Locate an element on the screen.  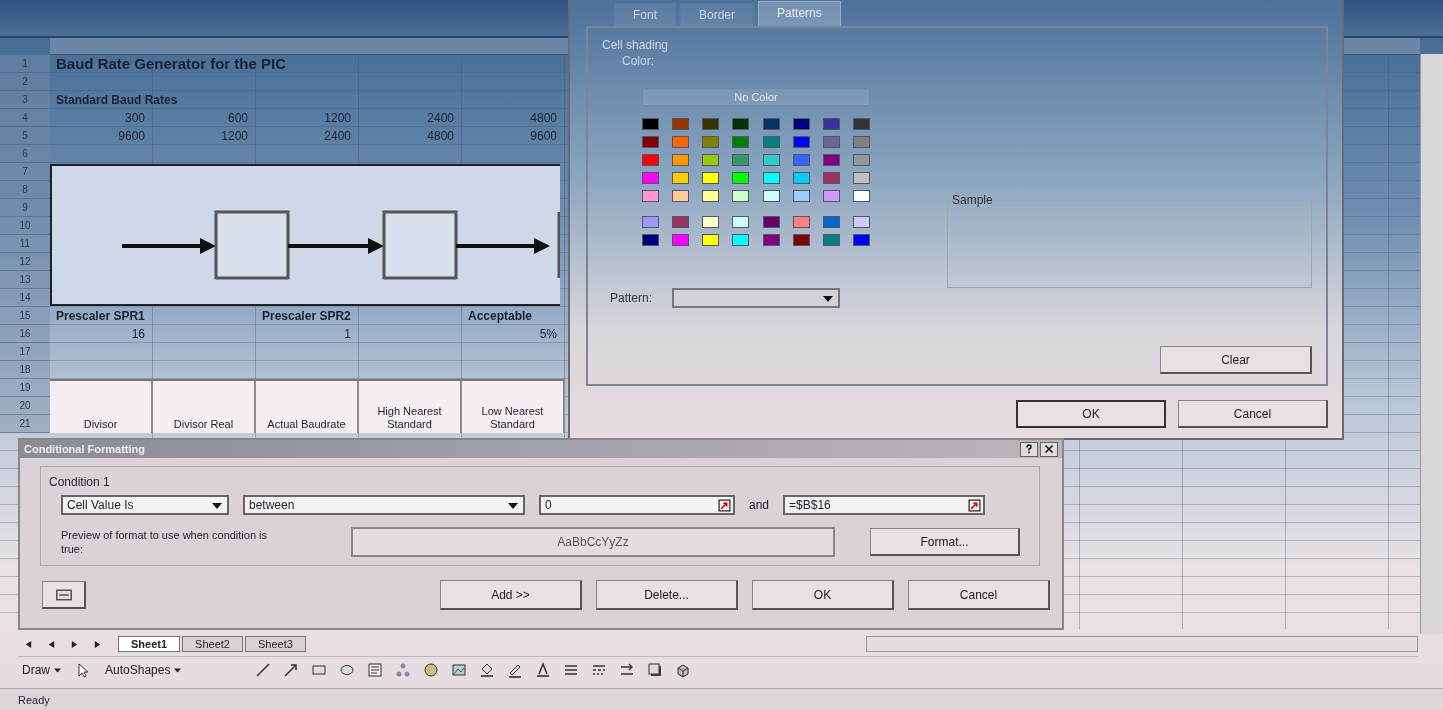
picture-icon is located at coordinates (459, 670).